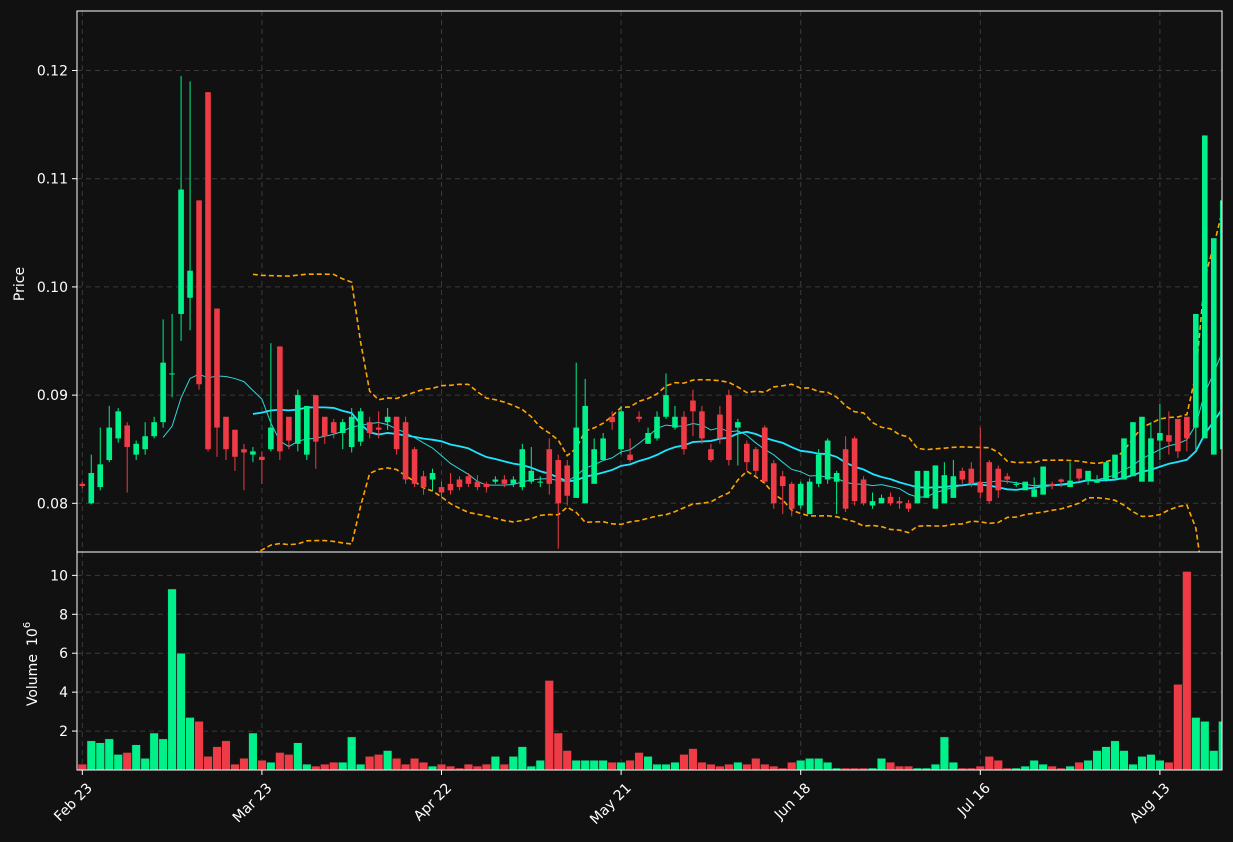 Image resolution: width=1233 pixels, height=842 pixels. I want to click on volume-axis-label-base: 10, so click(33, 637).